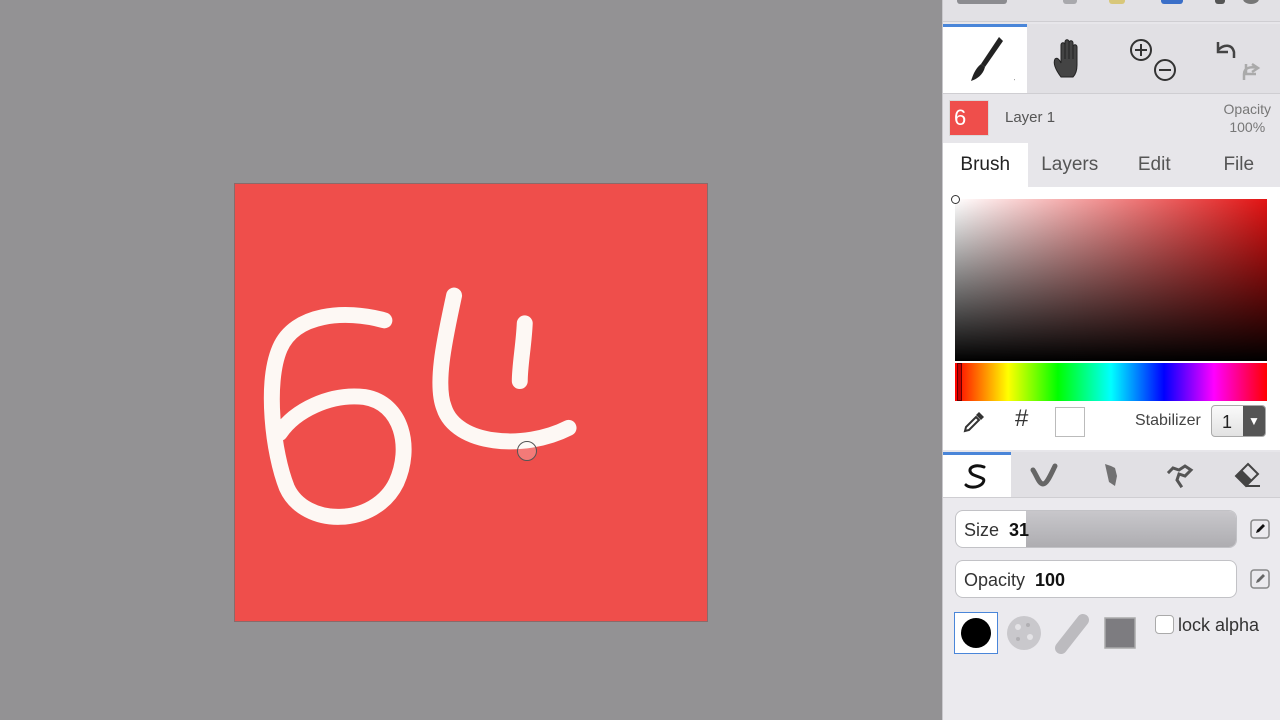  Describe the element at coordinates (1227, 422) in the screenshot. I see `stabilizer-value: 1` at that location.